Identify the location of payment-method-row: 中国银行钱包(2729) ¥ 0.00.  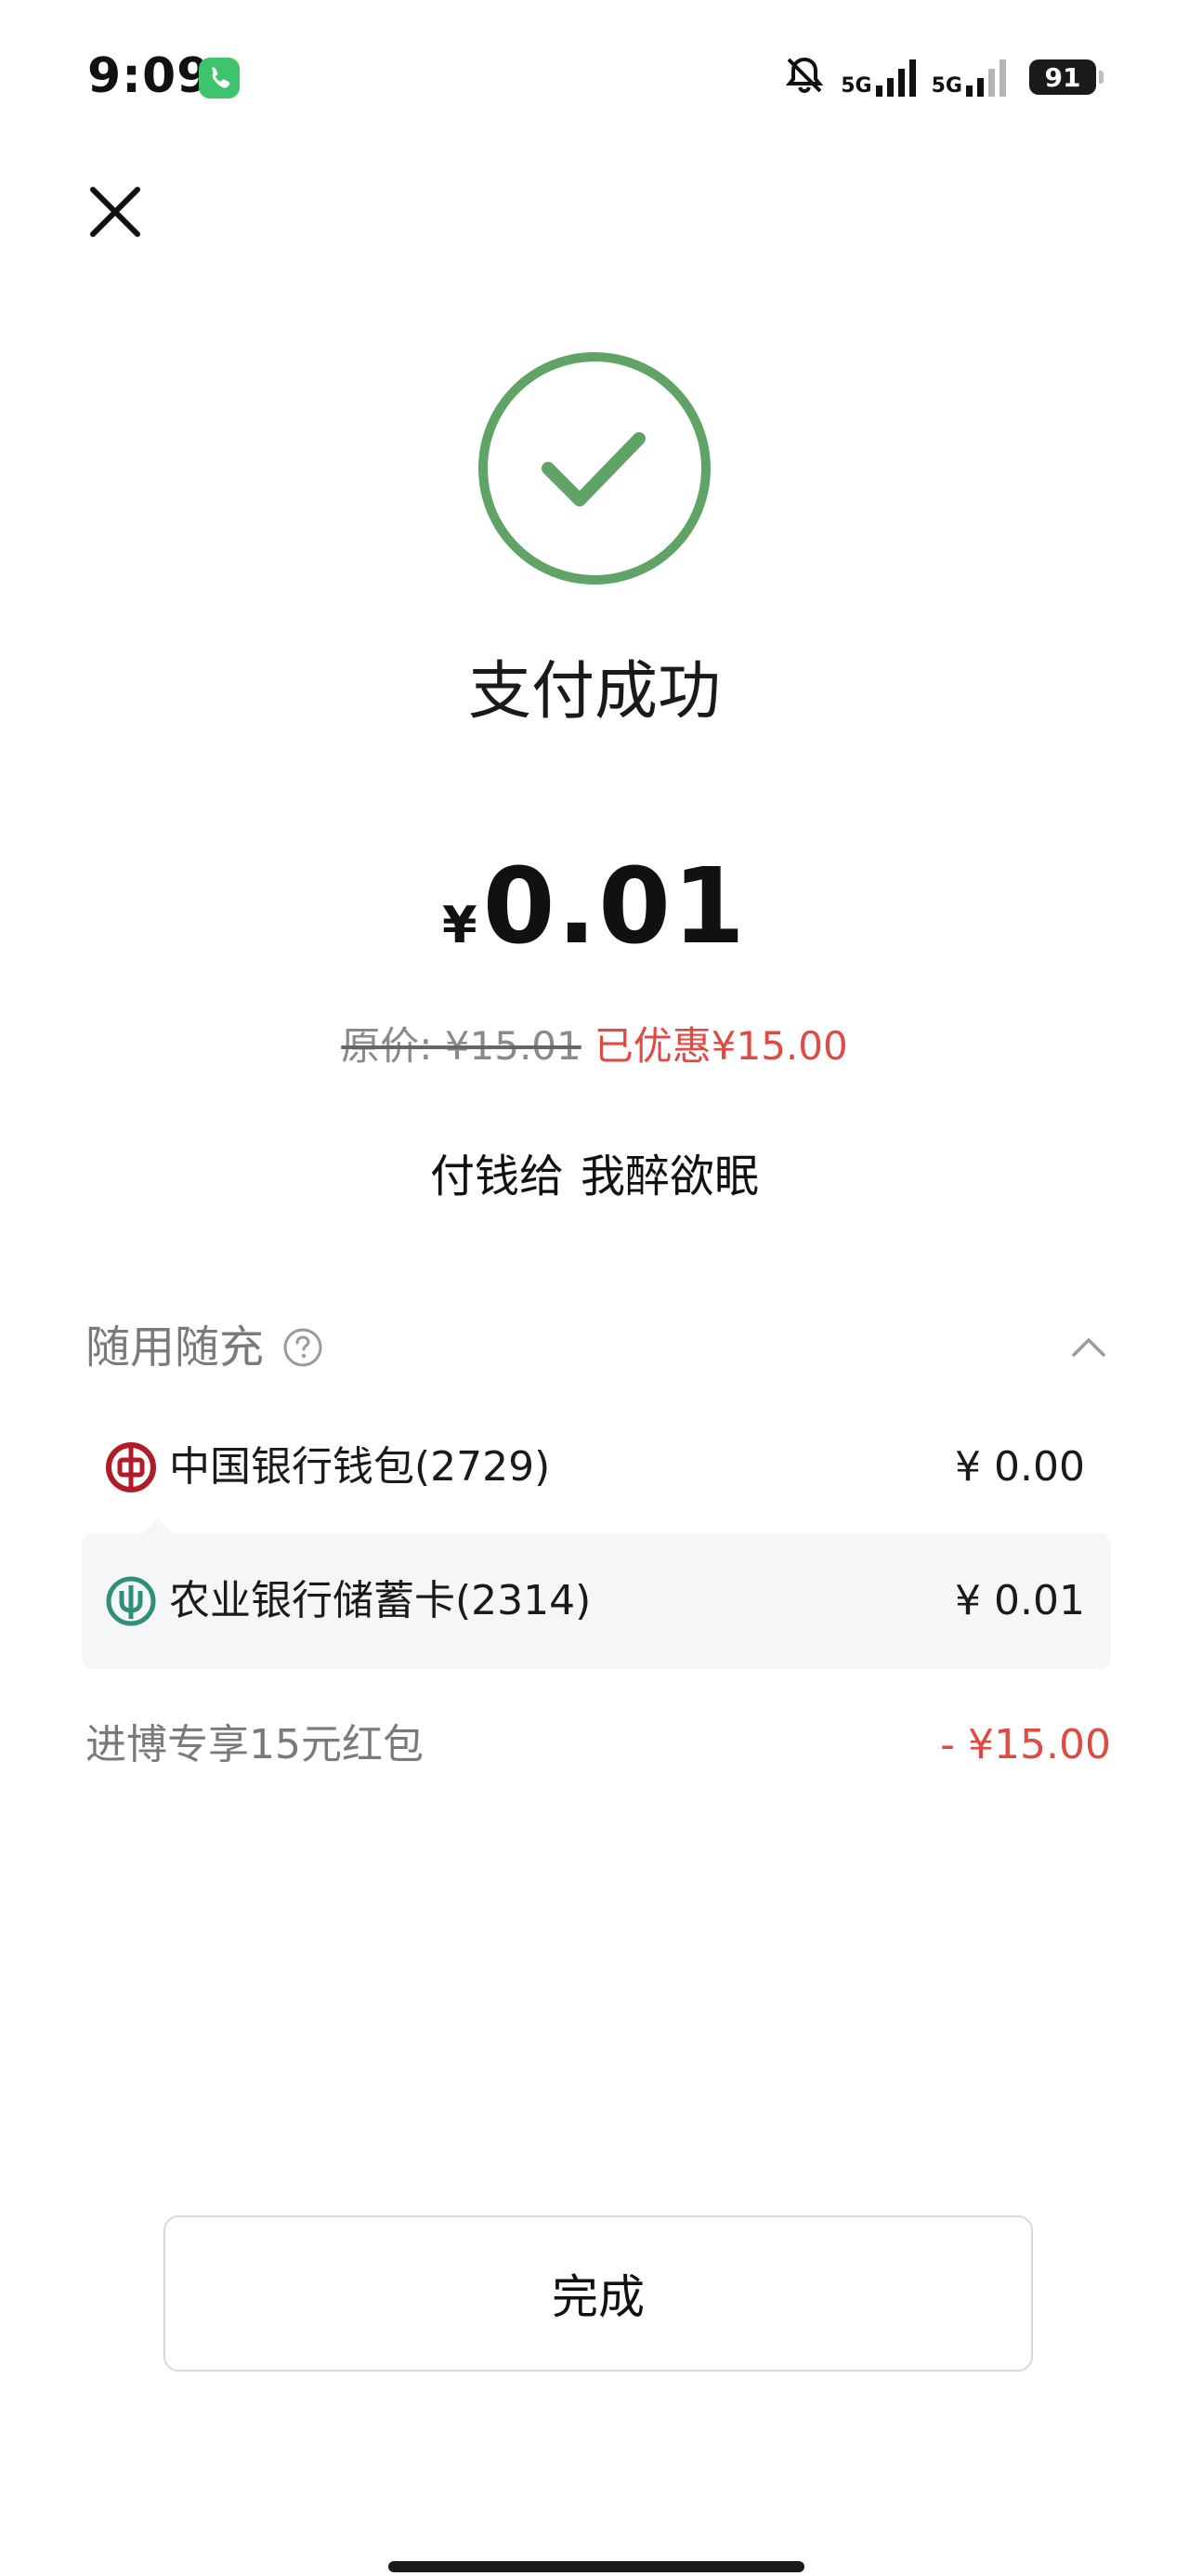
(596, 1467).